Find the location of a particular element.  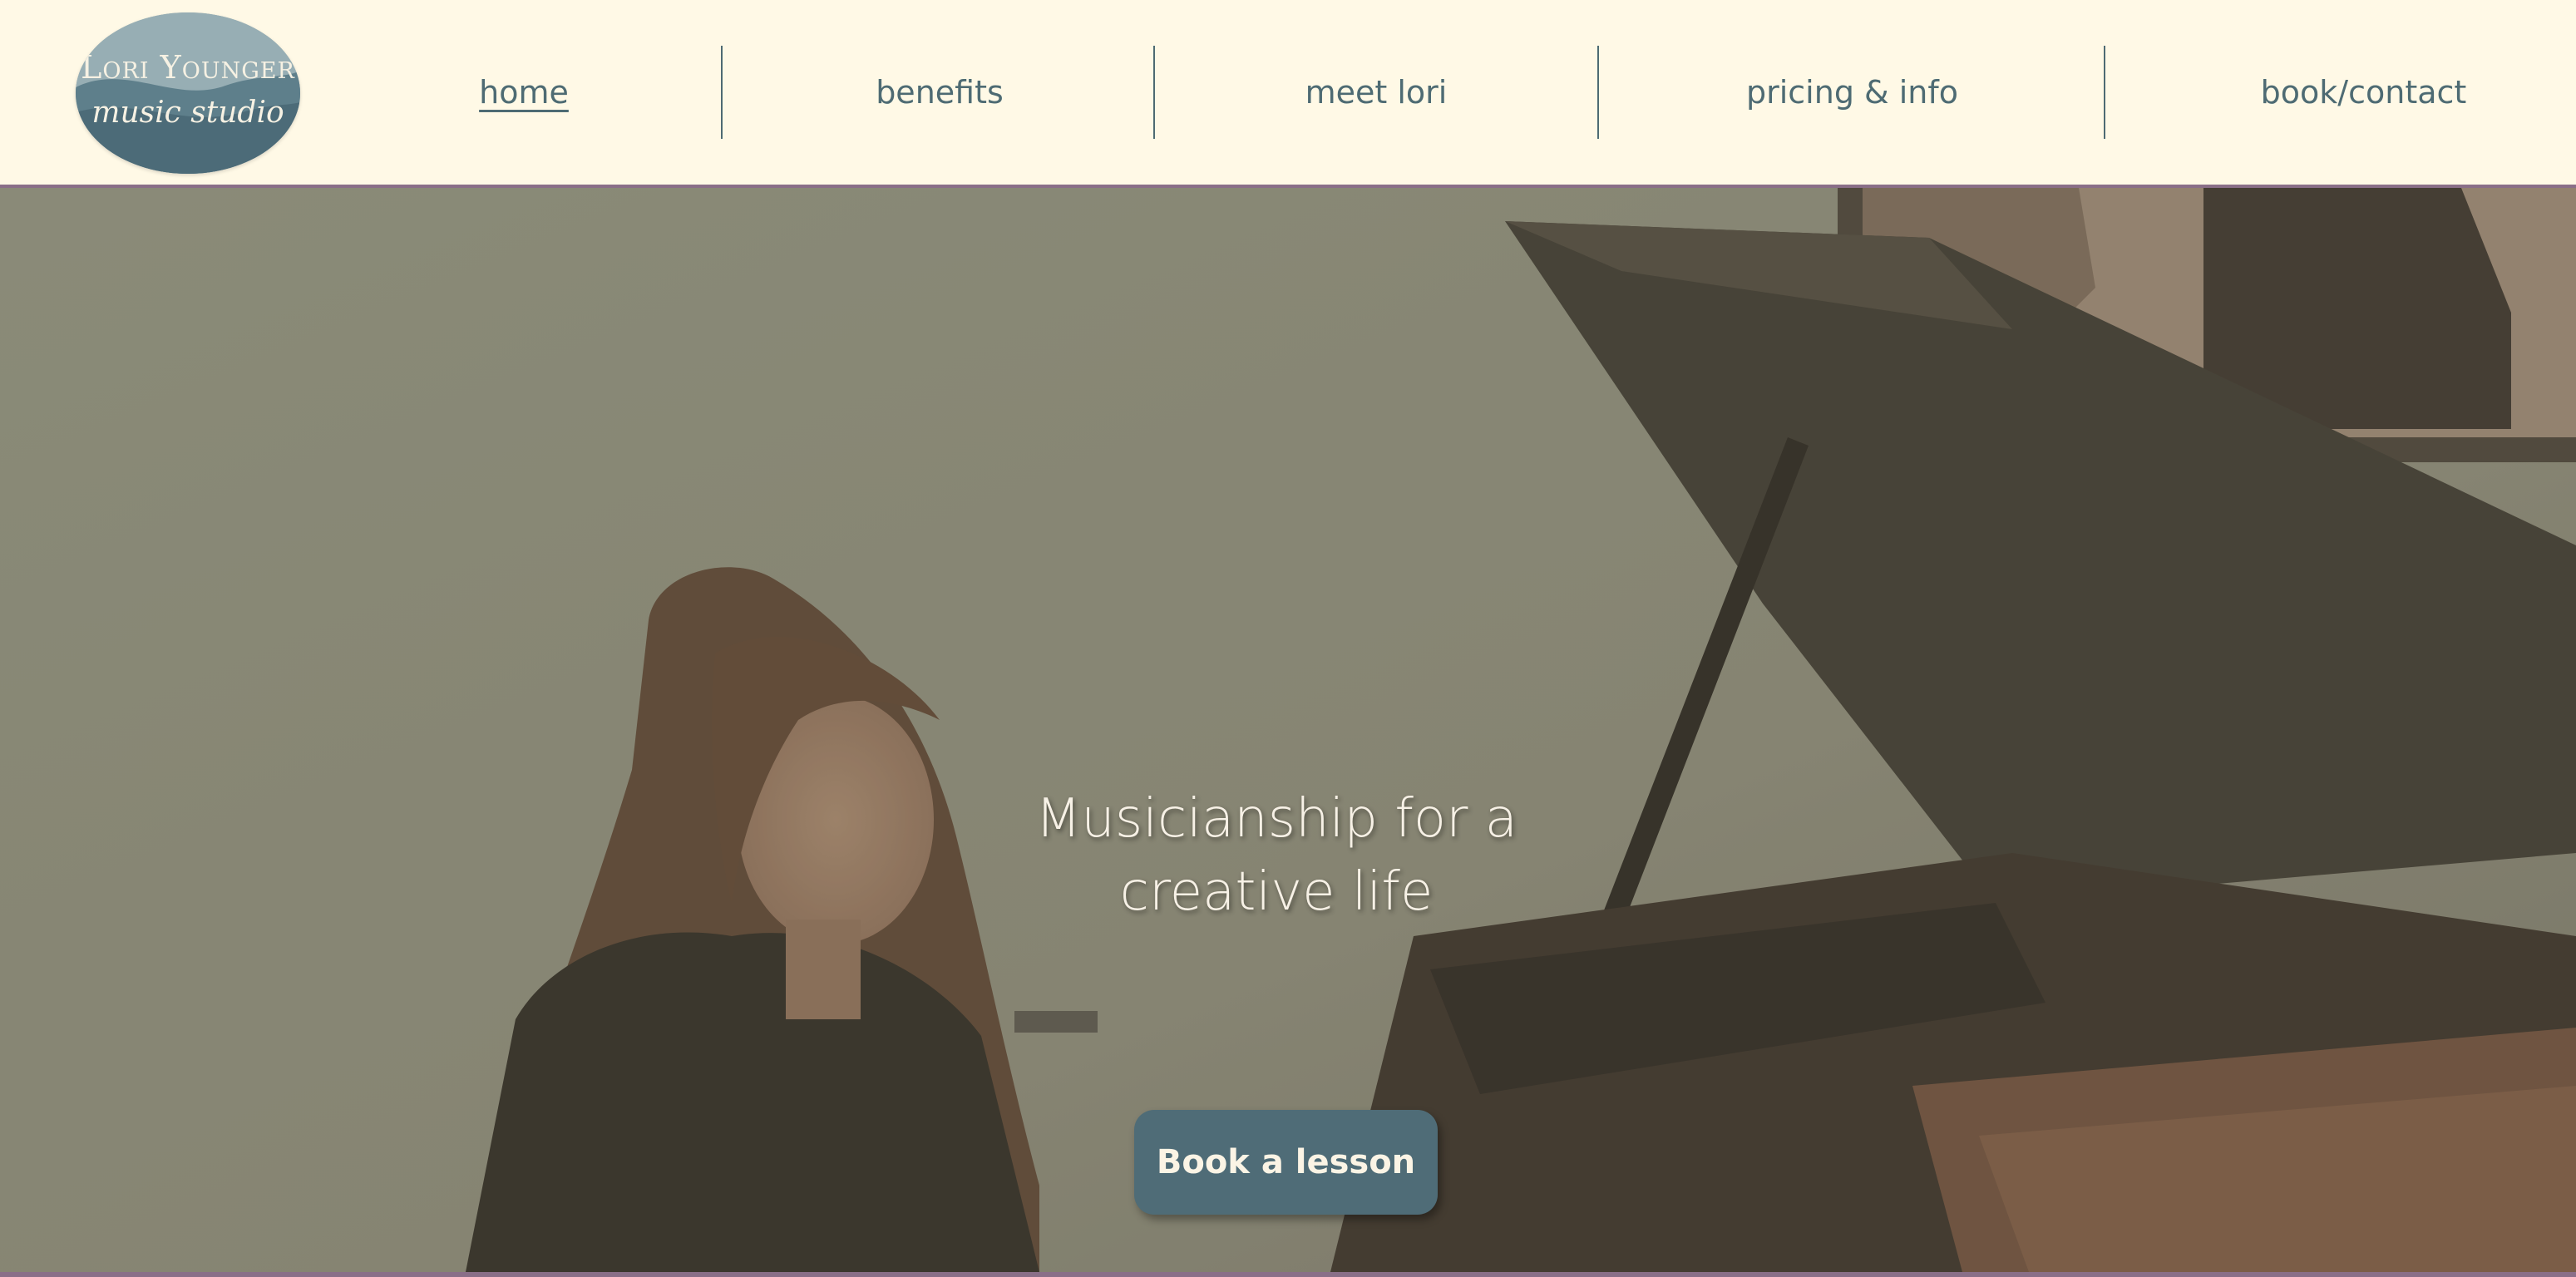

hero-headline-line1: Musicianship for a is located at coordinates (1276, 819).